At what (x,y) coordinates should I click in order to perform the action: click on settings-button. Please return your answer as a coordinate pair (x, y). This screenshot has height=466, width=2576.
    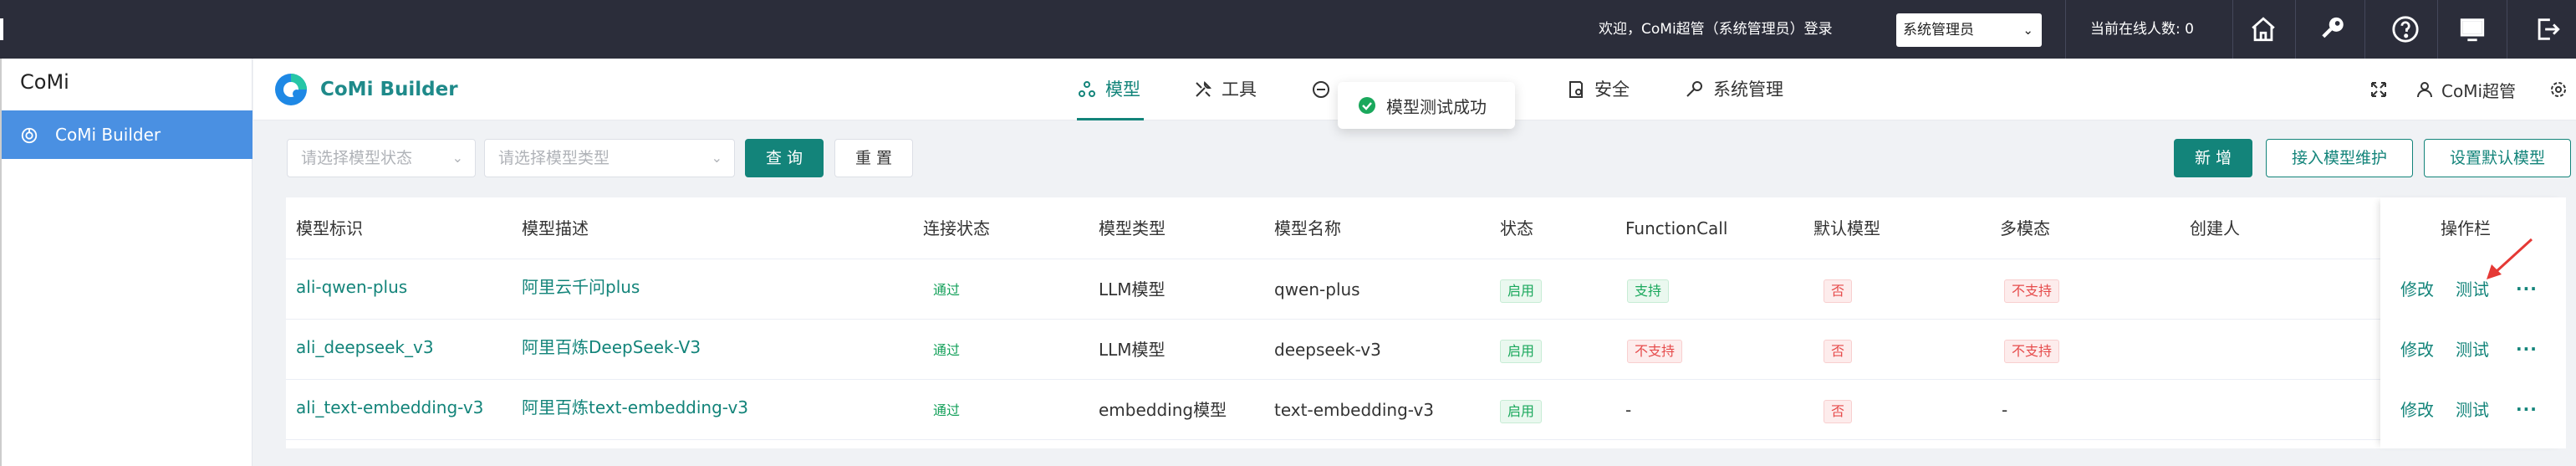
    Looking at the image, I should click on (2558, 89).